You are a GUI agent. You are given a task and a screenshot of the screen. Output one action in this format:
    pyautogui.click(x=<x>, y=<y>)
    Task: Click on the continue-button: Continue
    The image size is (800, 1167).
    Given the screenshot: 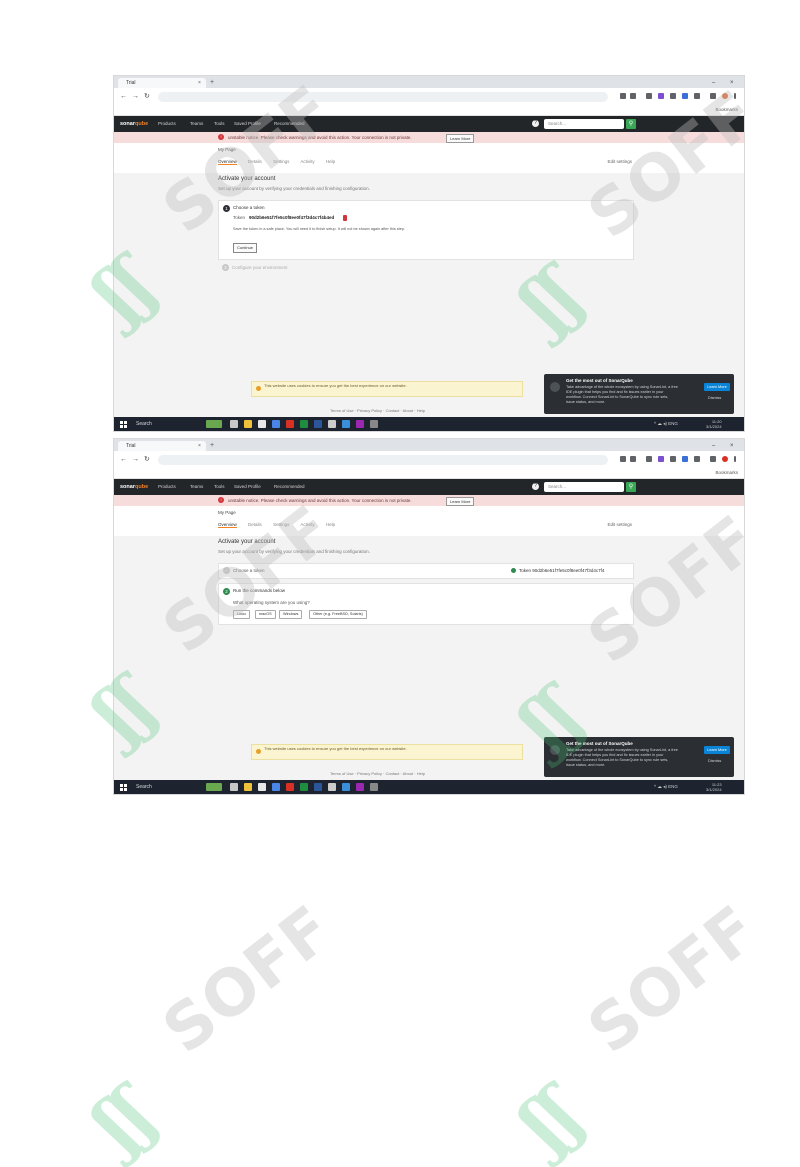 What is the action you would take?
    pyautogui.click(x=245, y=248)
    